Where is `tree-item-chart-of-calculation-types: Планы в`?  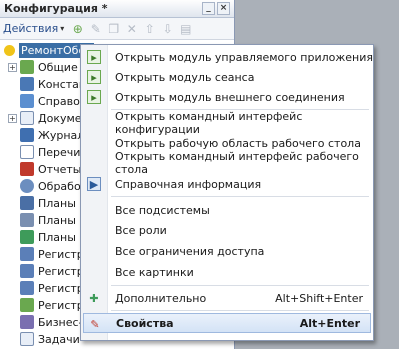
tree-item-chart-of-calculation-types: Планы в is located at coordinates (53, 237).